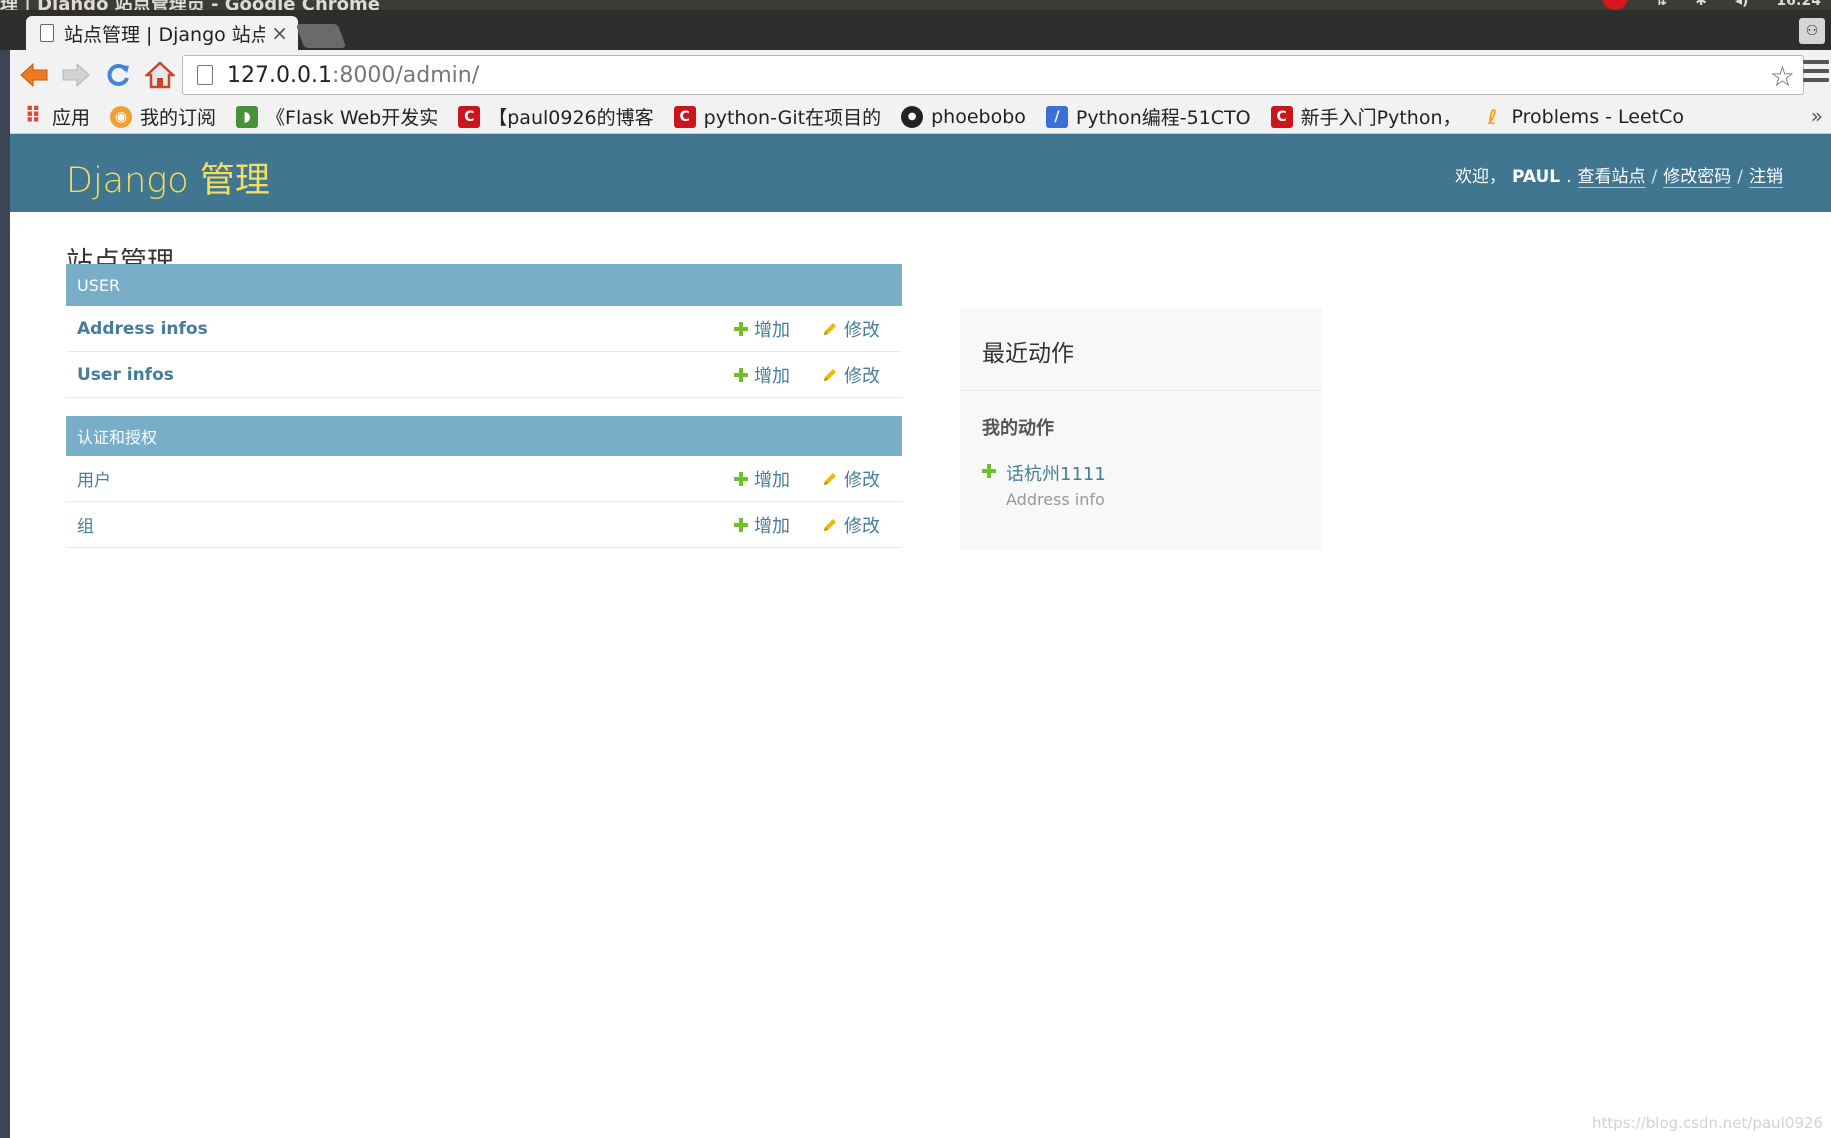  What do you see at coordinates (484, 479) in the screenshot?
I see `model-row: 用户 增加 修改` at bounding box center [484, 479].